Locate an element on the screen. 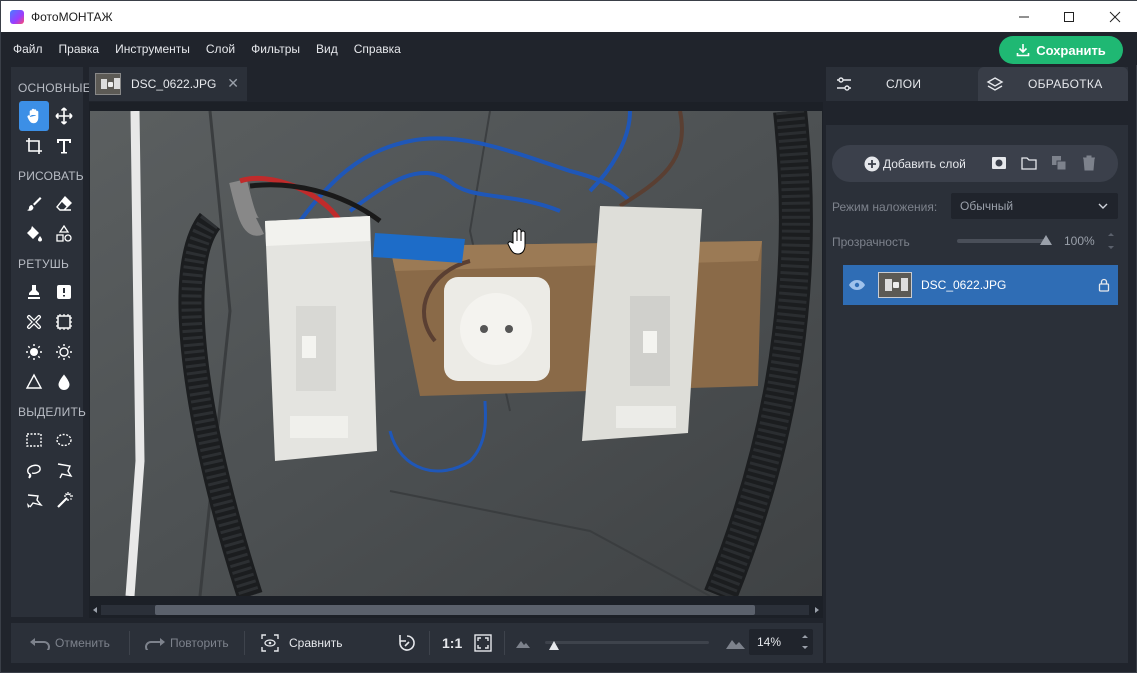 This screenshot has width=1137, height=673. sharpen-tool is located at coordinates (34, 382).